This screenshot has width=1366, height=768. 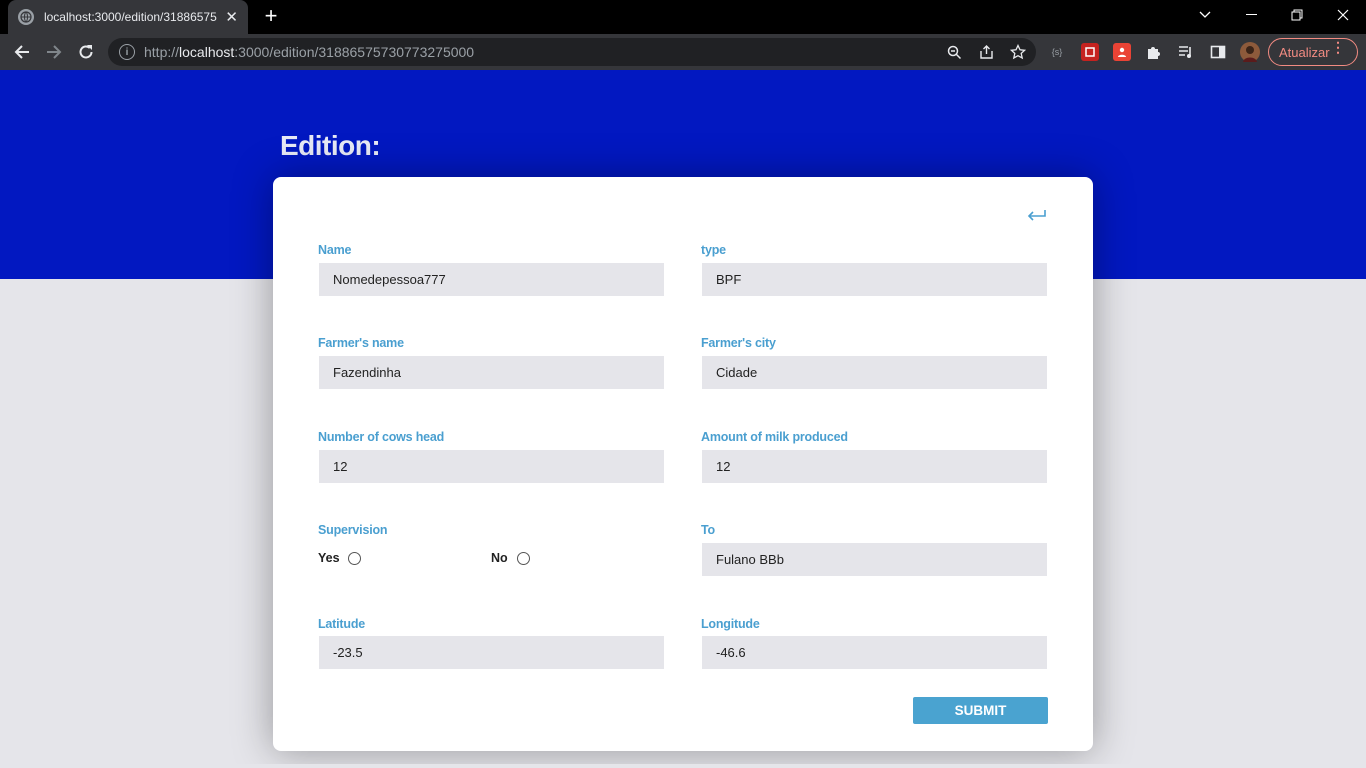 What do you see at coordinates (335, 250) in the screenshot?
I see `name-label: Name` at bounding box center [335, 250].